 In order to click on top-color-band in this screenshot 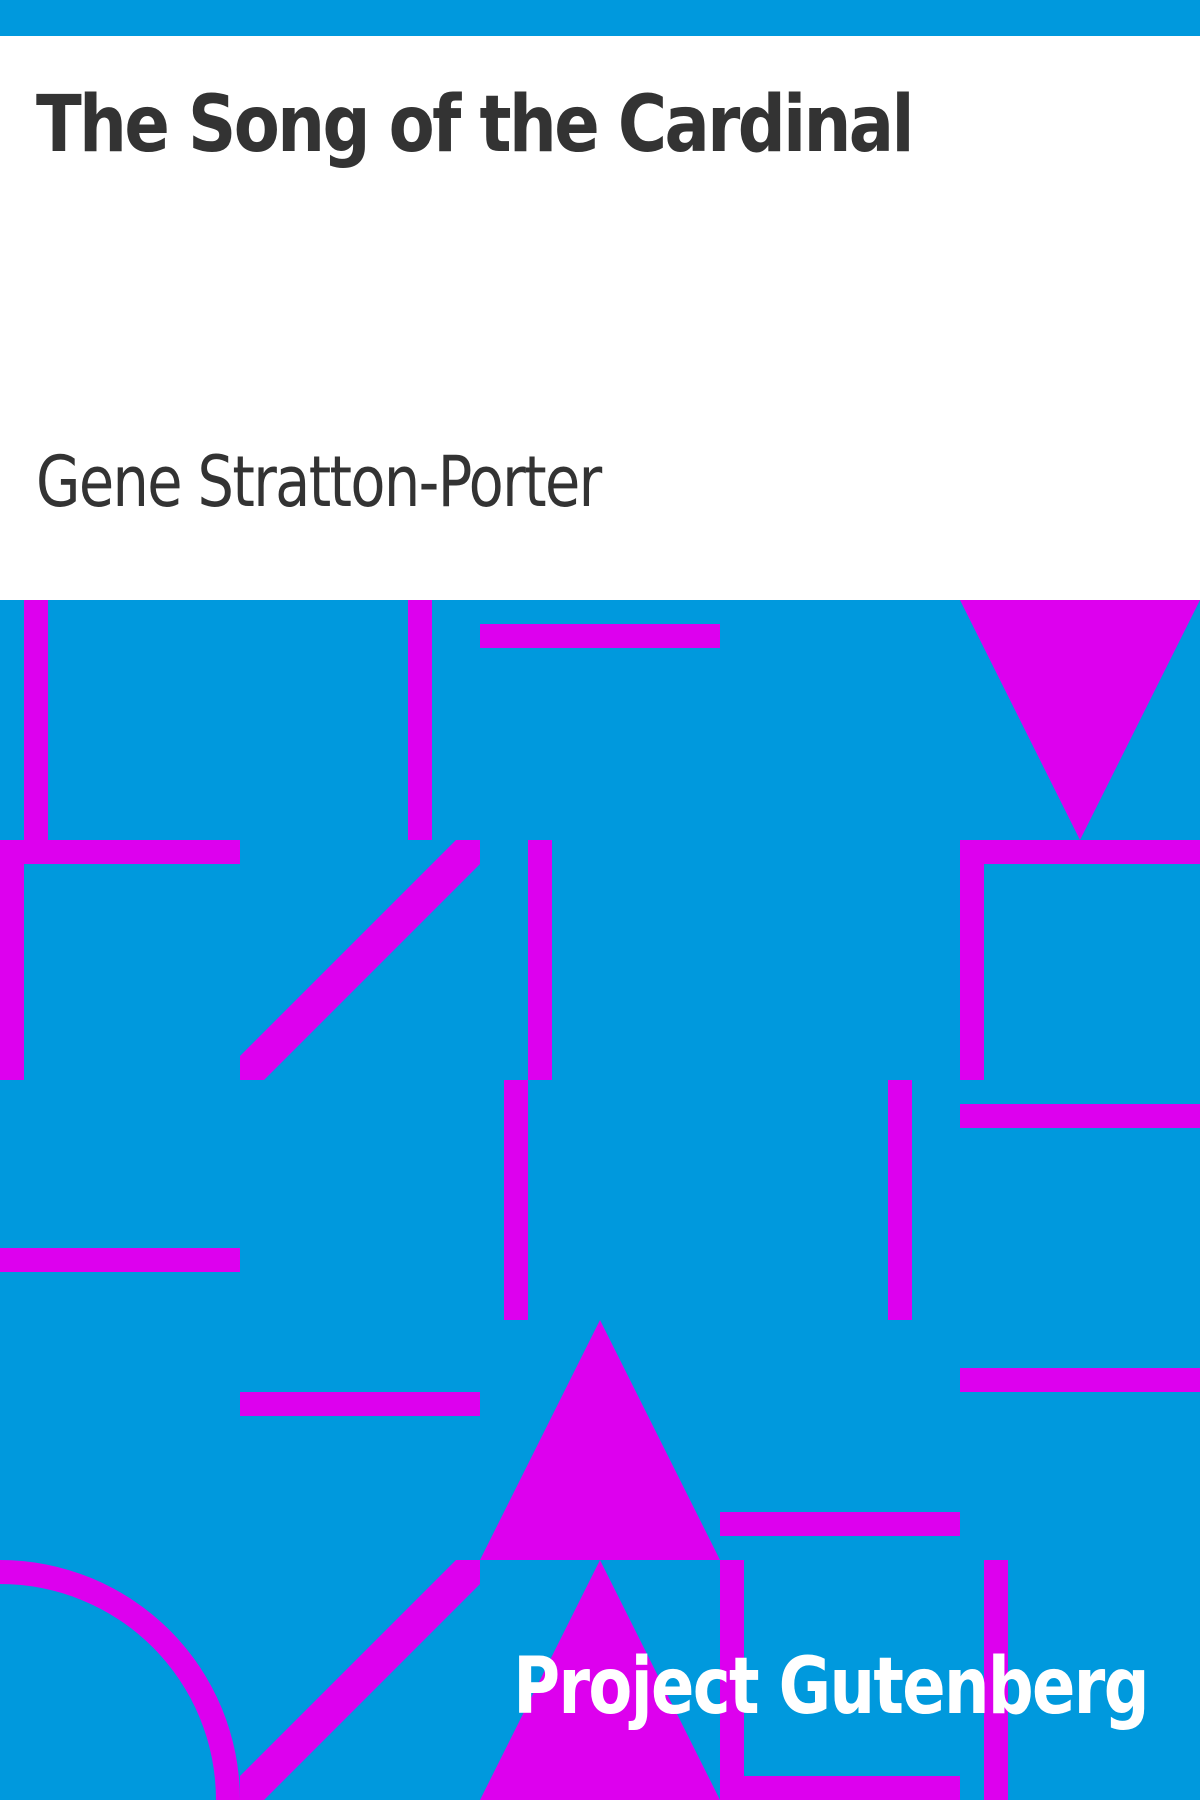, I will do `click(600, 18)`.